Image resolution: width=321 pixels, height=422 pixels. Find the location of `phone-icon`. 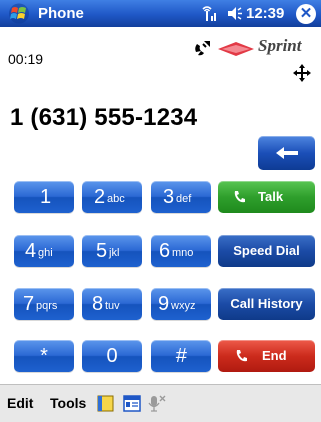

phone-icon is located at coordinates (239, 197).